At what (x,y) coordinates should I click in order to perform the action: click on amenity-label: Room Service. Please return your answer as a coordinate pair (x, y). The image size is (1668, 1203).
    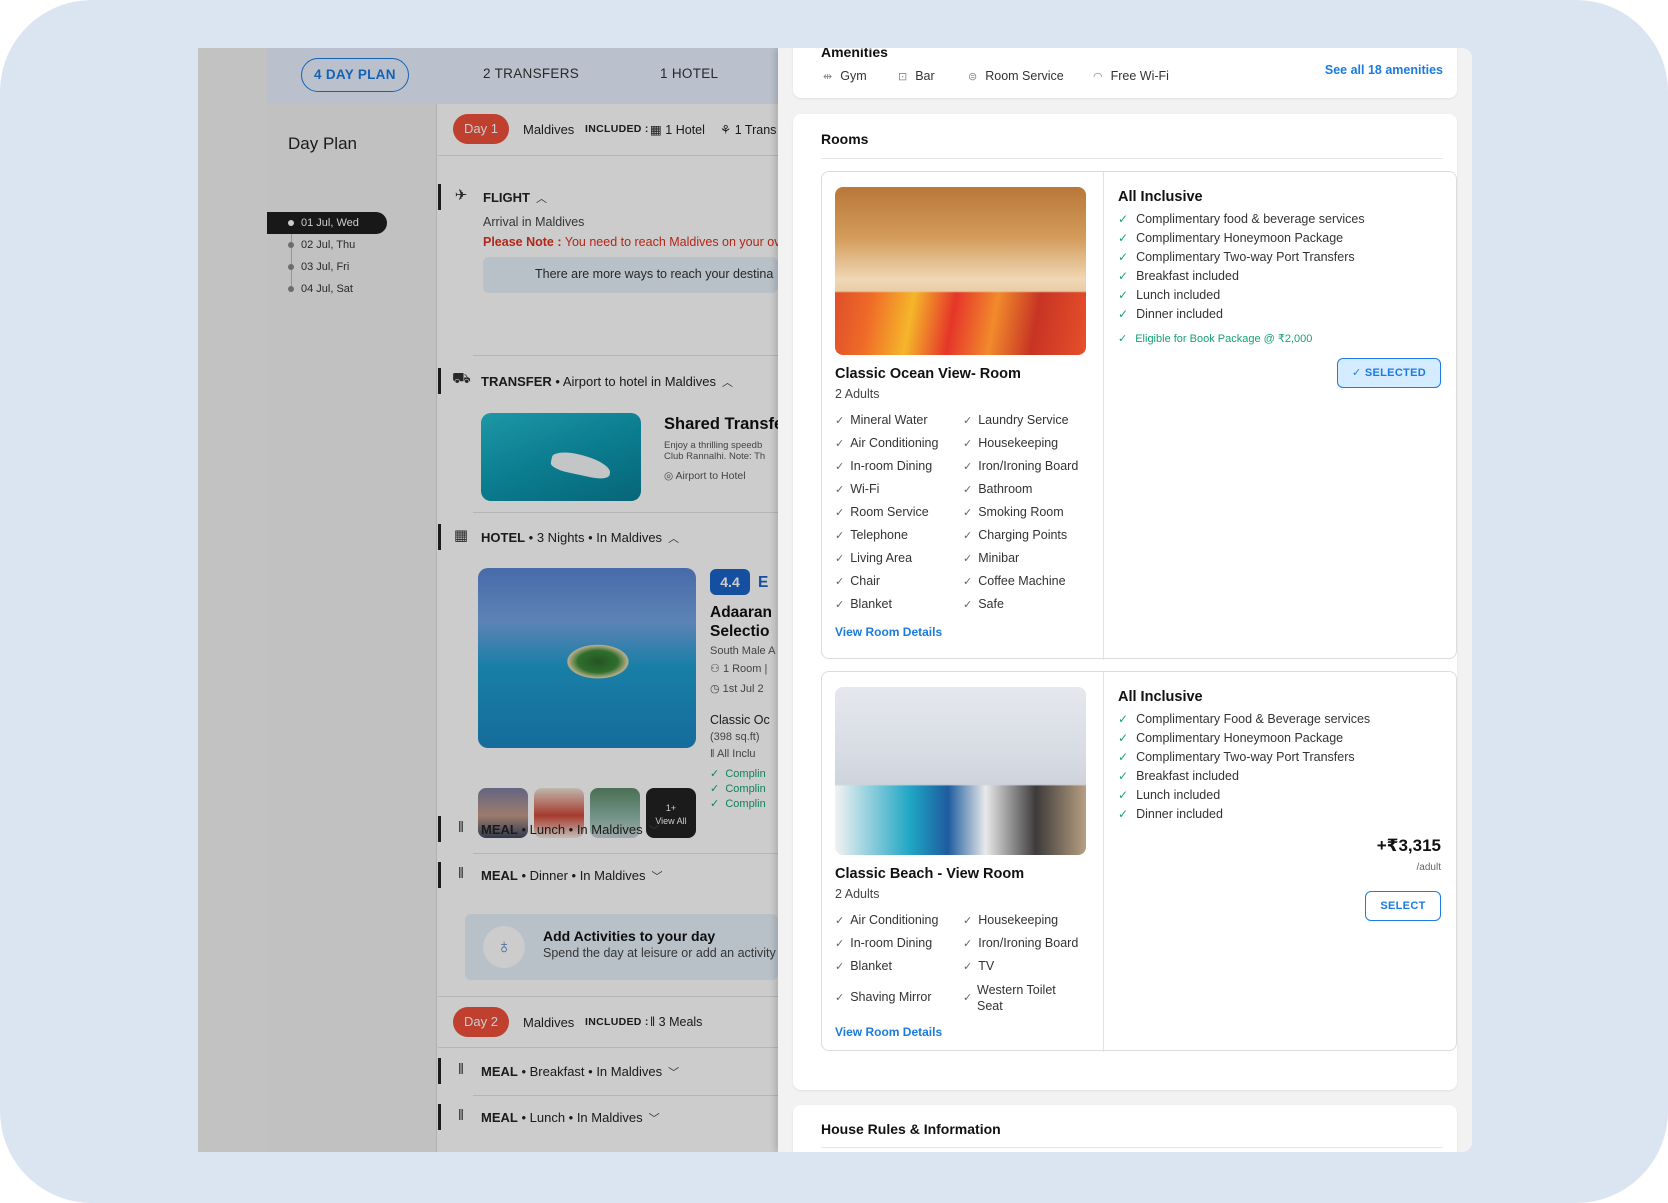
    Looking at the image, I should click on (1024, 76).